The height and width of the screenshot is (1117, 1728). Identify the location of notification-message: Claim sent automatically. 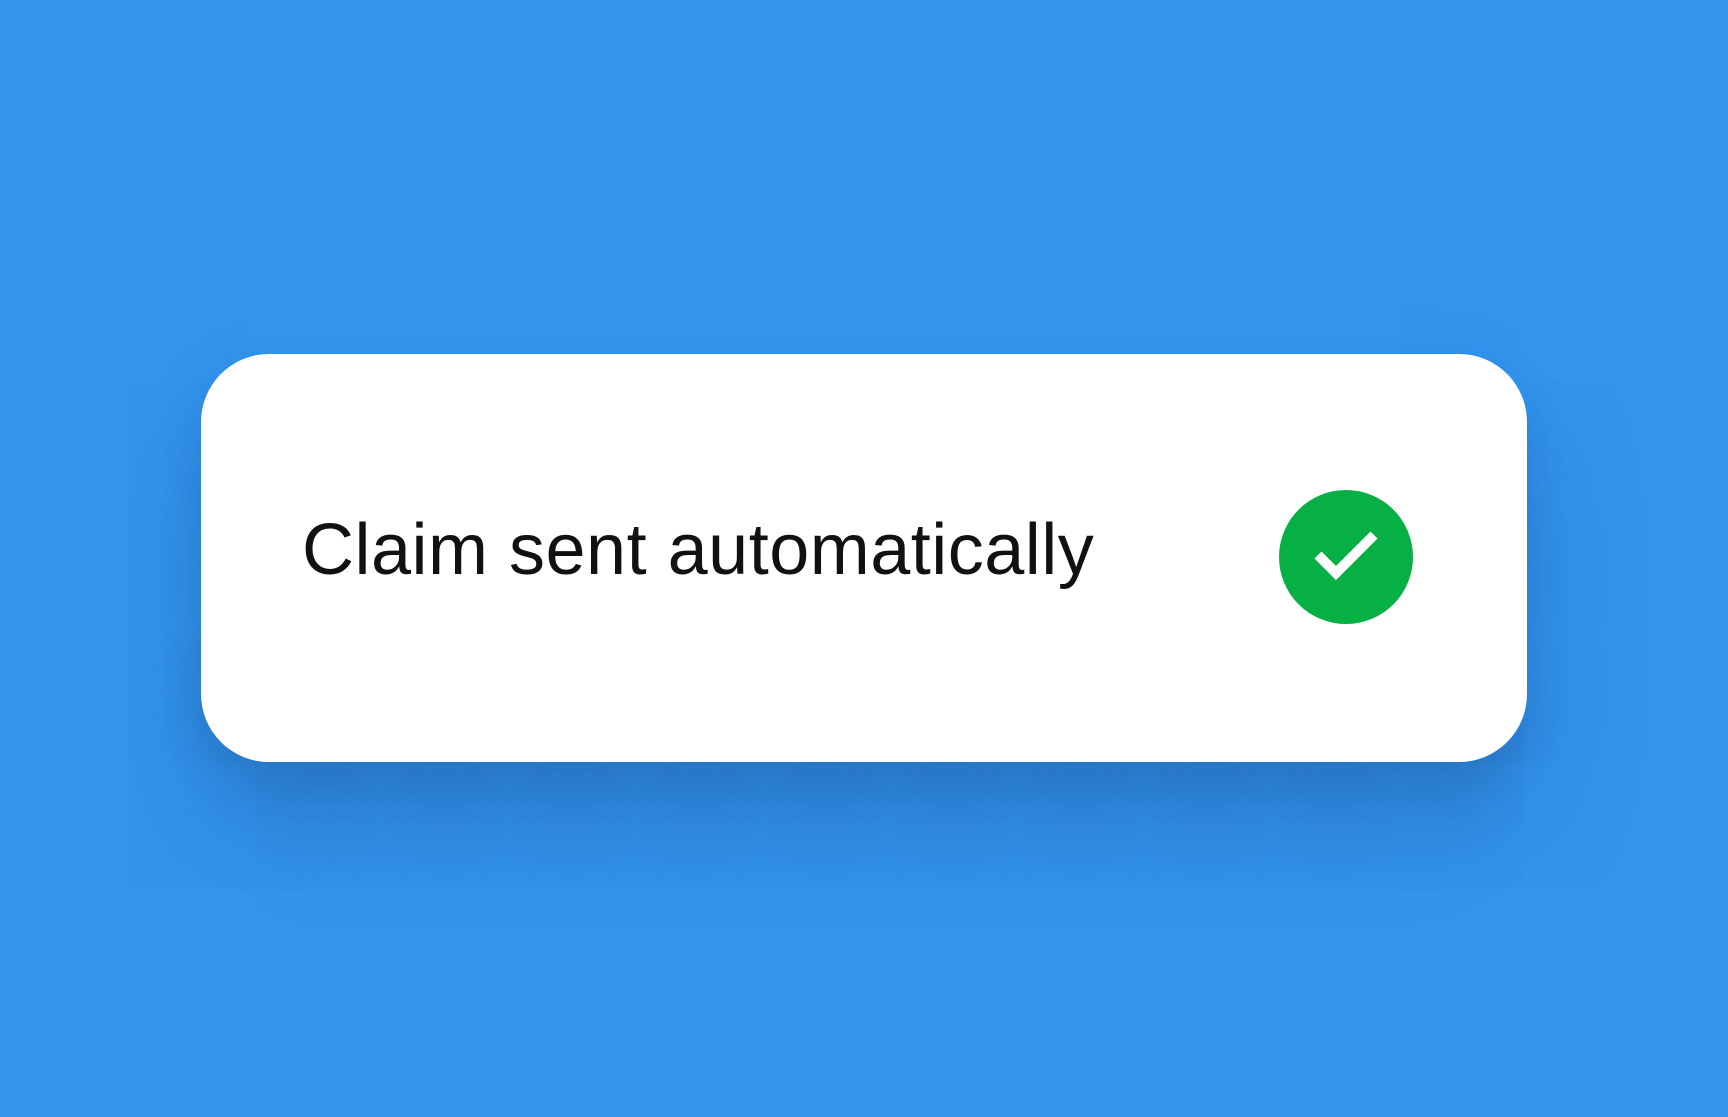
(698, 550).